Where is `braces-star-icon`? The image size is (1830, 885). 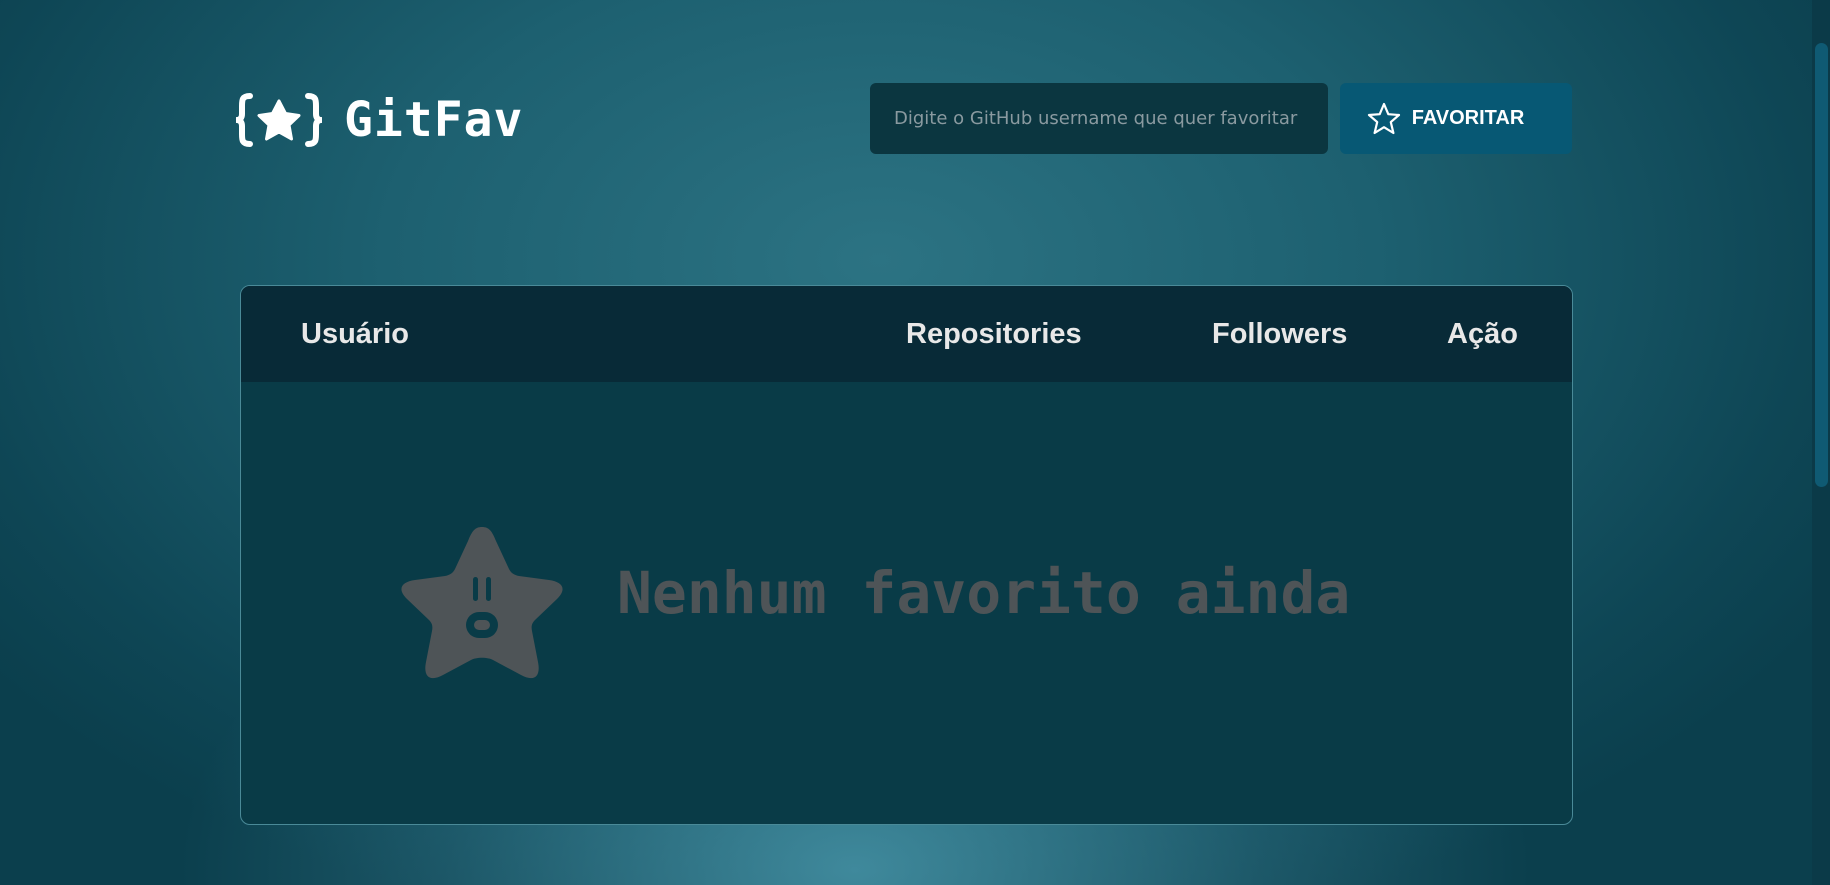 braces-star-icon is located at coordinates (279, 120).